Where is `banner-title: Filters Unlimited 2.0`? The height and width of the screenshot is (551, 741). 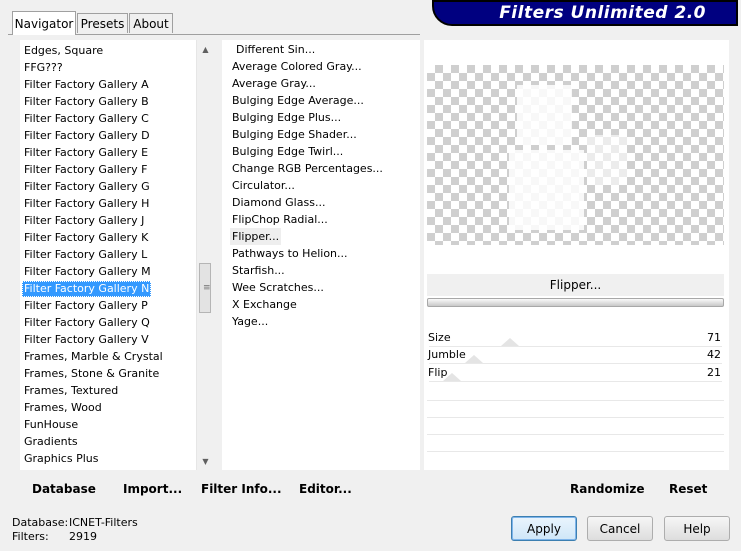 banner-title: Filters Unlimited 2.0 is located at coordinates (602, 13).